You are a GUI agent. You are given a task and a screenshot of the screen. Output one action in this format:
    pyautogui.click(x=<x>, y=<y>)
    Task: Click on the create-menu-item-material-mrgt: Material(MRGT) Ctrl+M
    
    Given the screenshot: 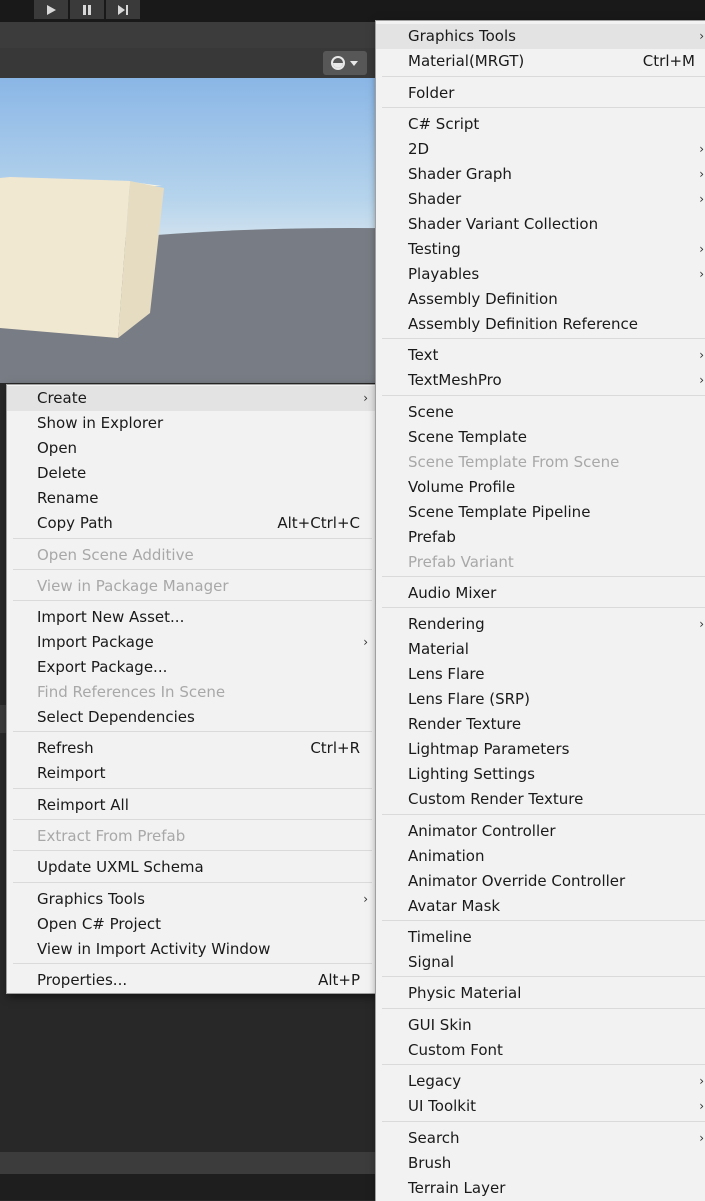 What is the action you would take?
    pyautogui.click(x=540, y=61)
    